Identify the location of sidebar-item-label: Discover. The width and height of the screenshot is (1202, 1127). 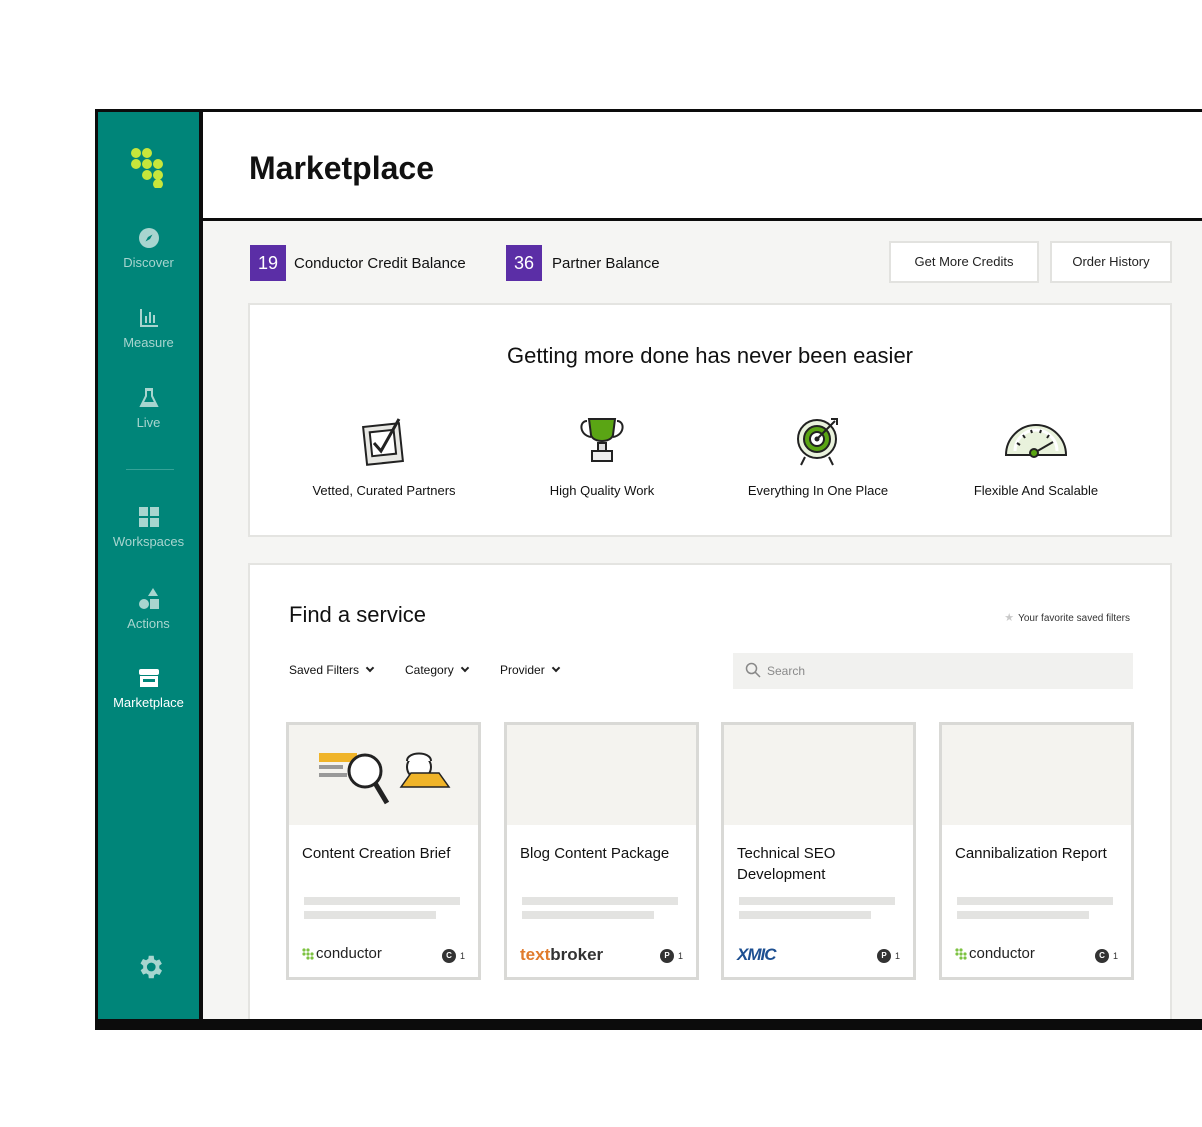
(148, 262).